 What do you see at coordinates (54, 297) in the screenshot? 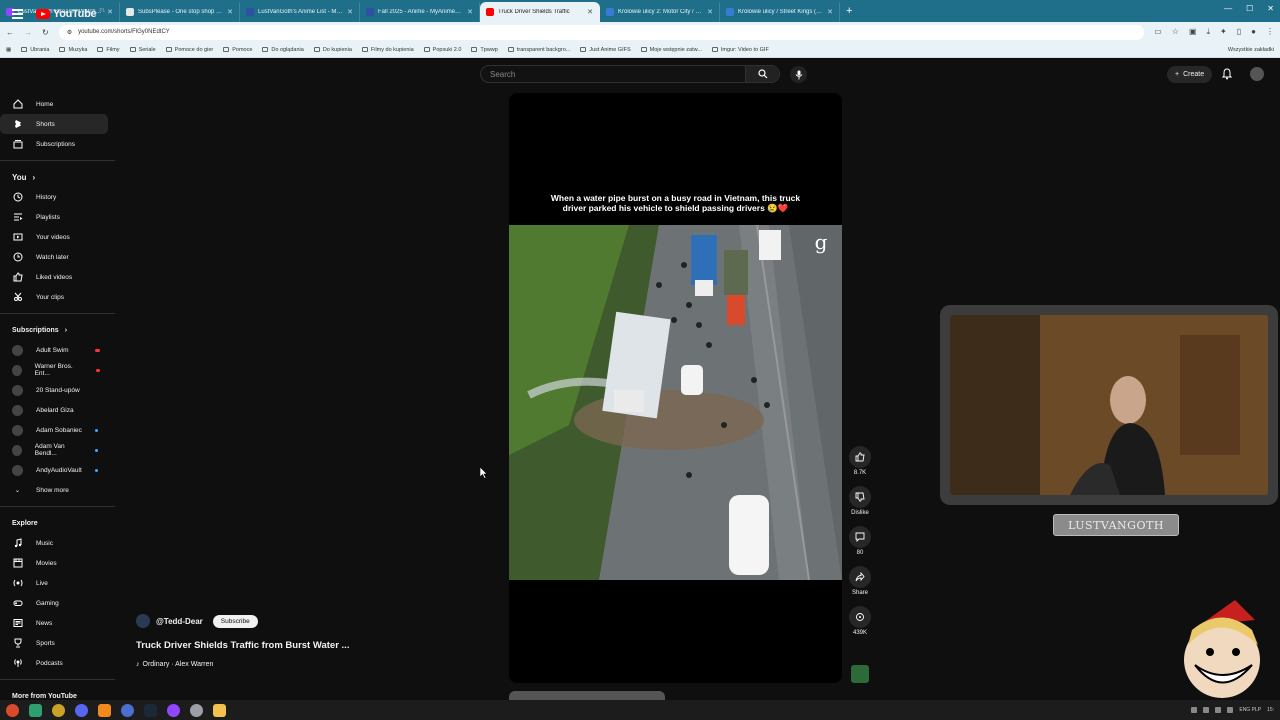
I see `sidebar-item-your-clips: Your clips` at bounding box center [54, 297].